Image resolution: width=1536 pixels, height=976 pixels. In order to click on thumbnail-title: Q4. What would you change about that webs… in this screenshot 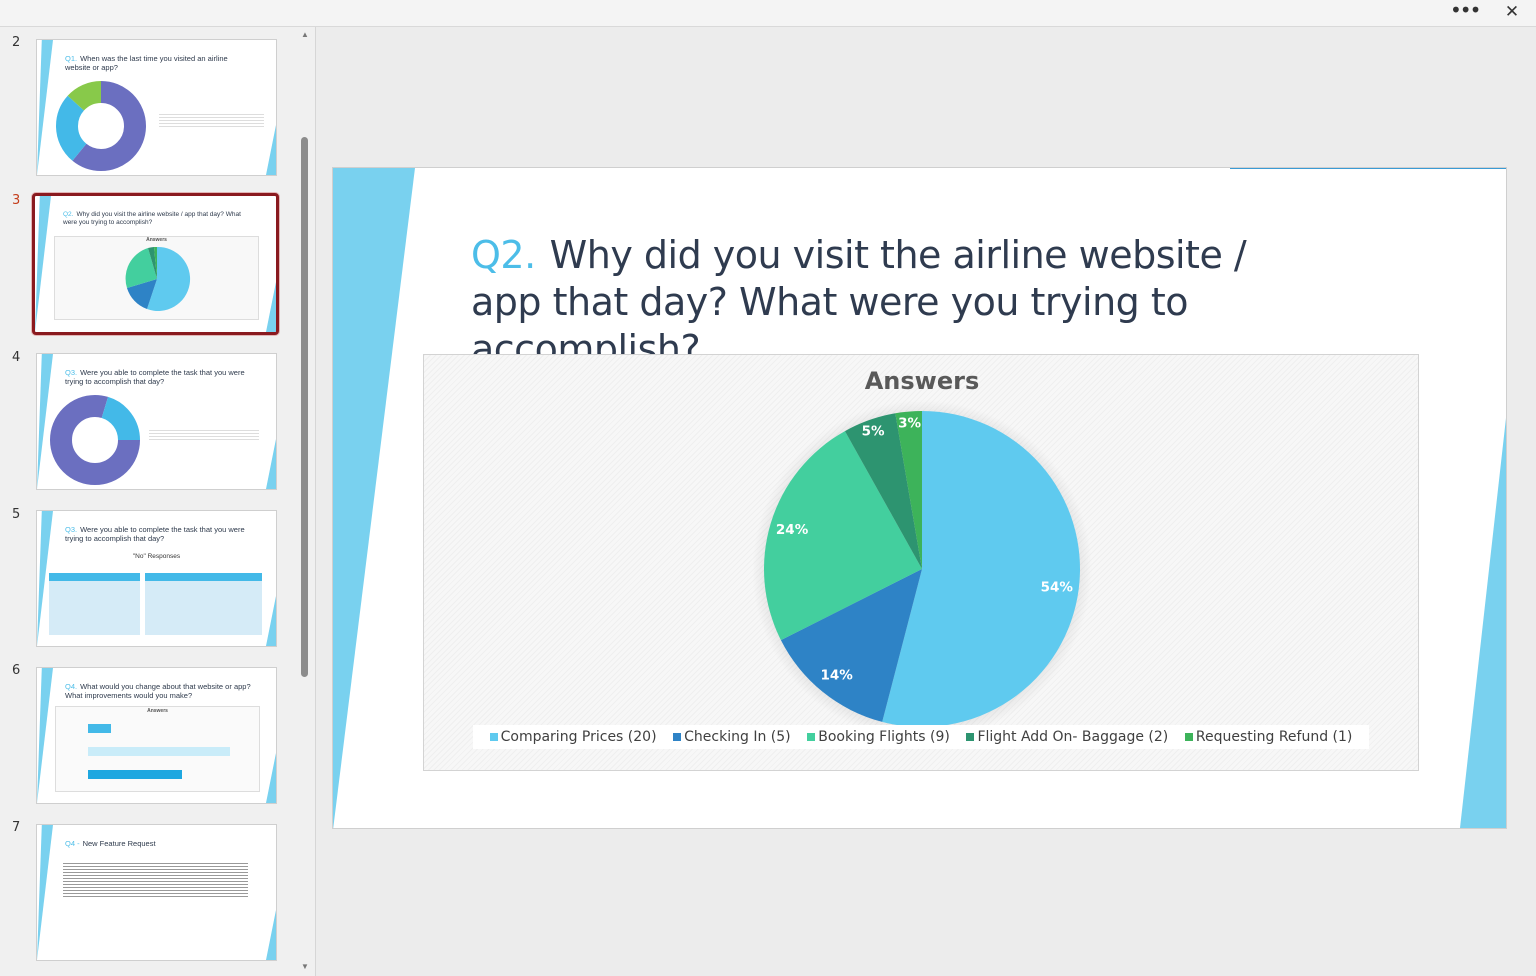, I will do `click(158, 691)`.